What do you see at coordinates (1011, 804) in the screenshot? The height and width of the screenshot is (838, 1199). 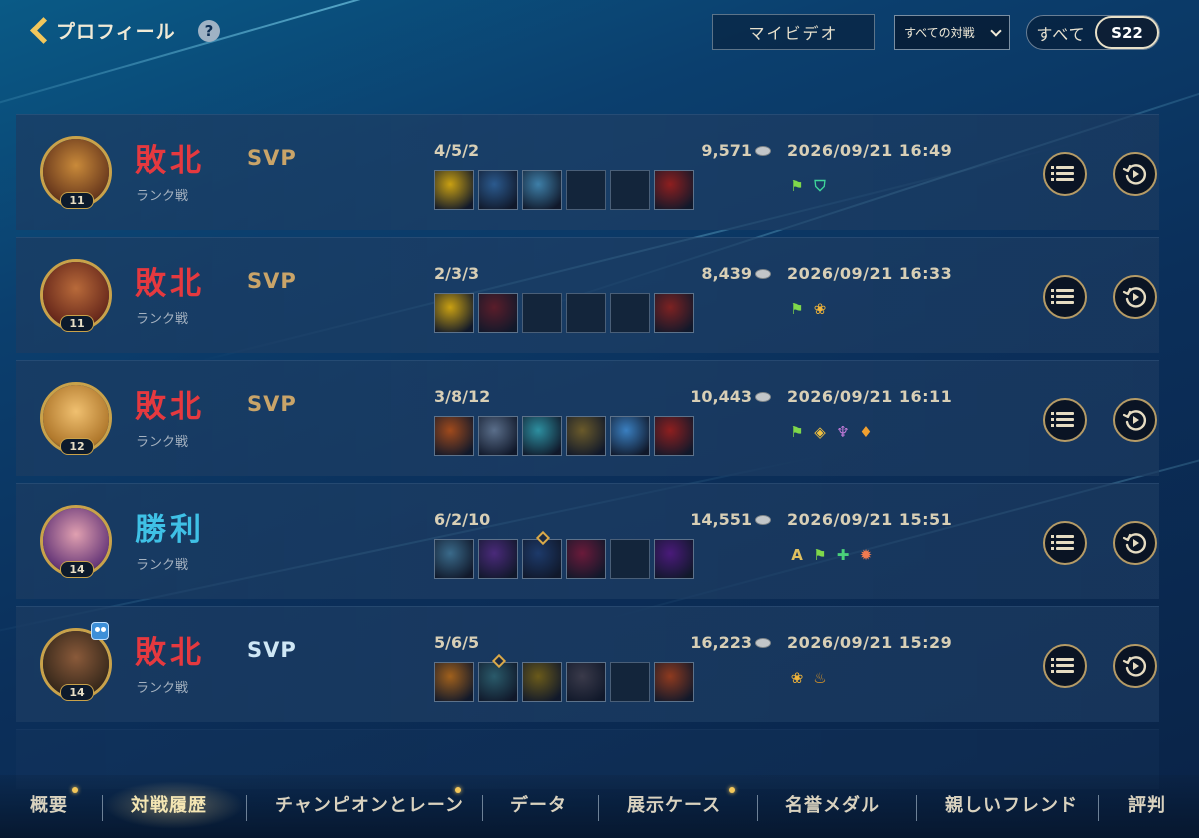 I see `tab-close-friends: 親しいフレンド` at bounding box center [1011, 804].